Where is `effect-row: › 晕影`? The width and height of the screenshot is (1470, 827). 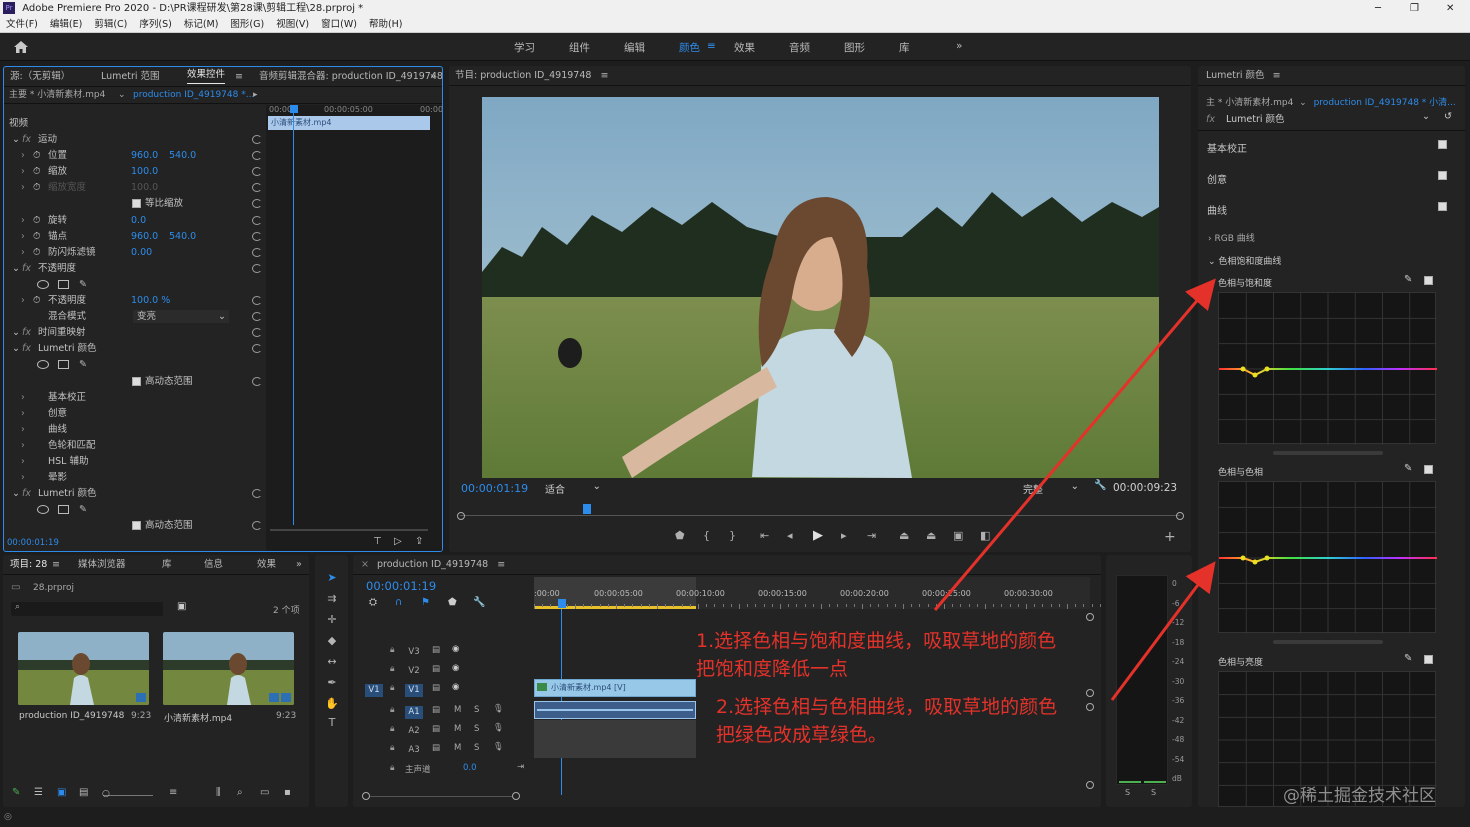 effect-row: › 晕影 is located at coordinates (135, 478).